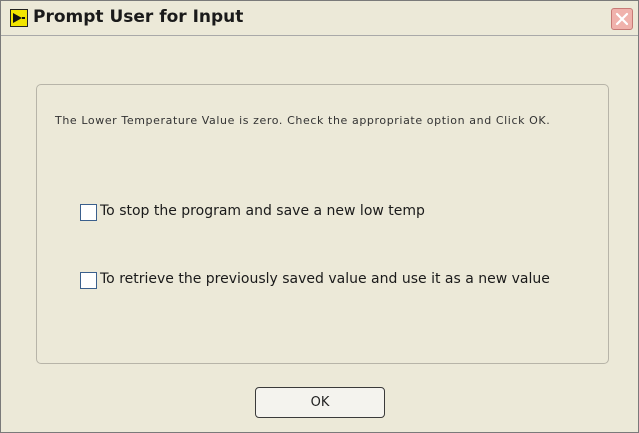  I want to click on retrieve-value-checkbox, so click(88, 280).